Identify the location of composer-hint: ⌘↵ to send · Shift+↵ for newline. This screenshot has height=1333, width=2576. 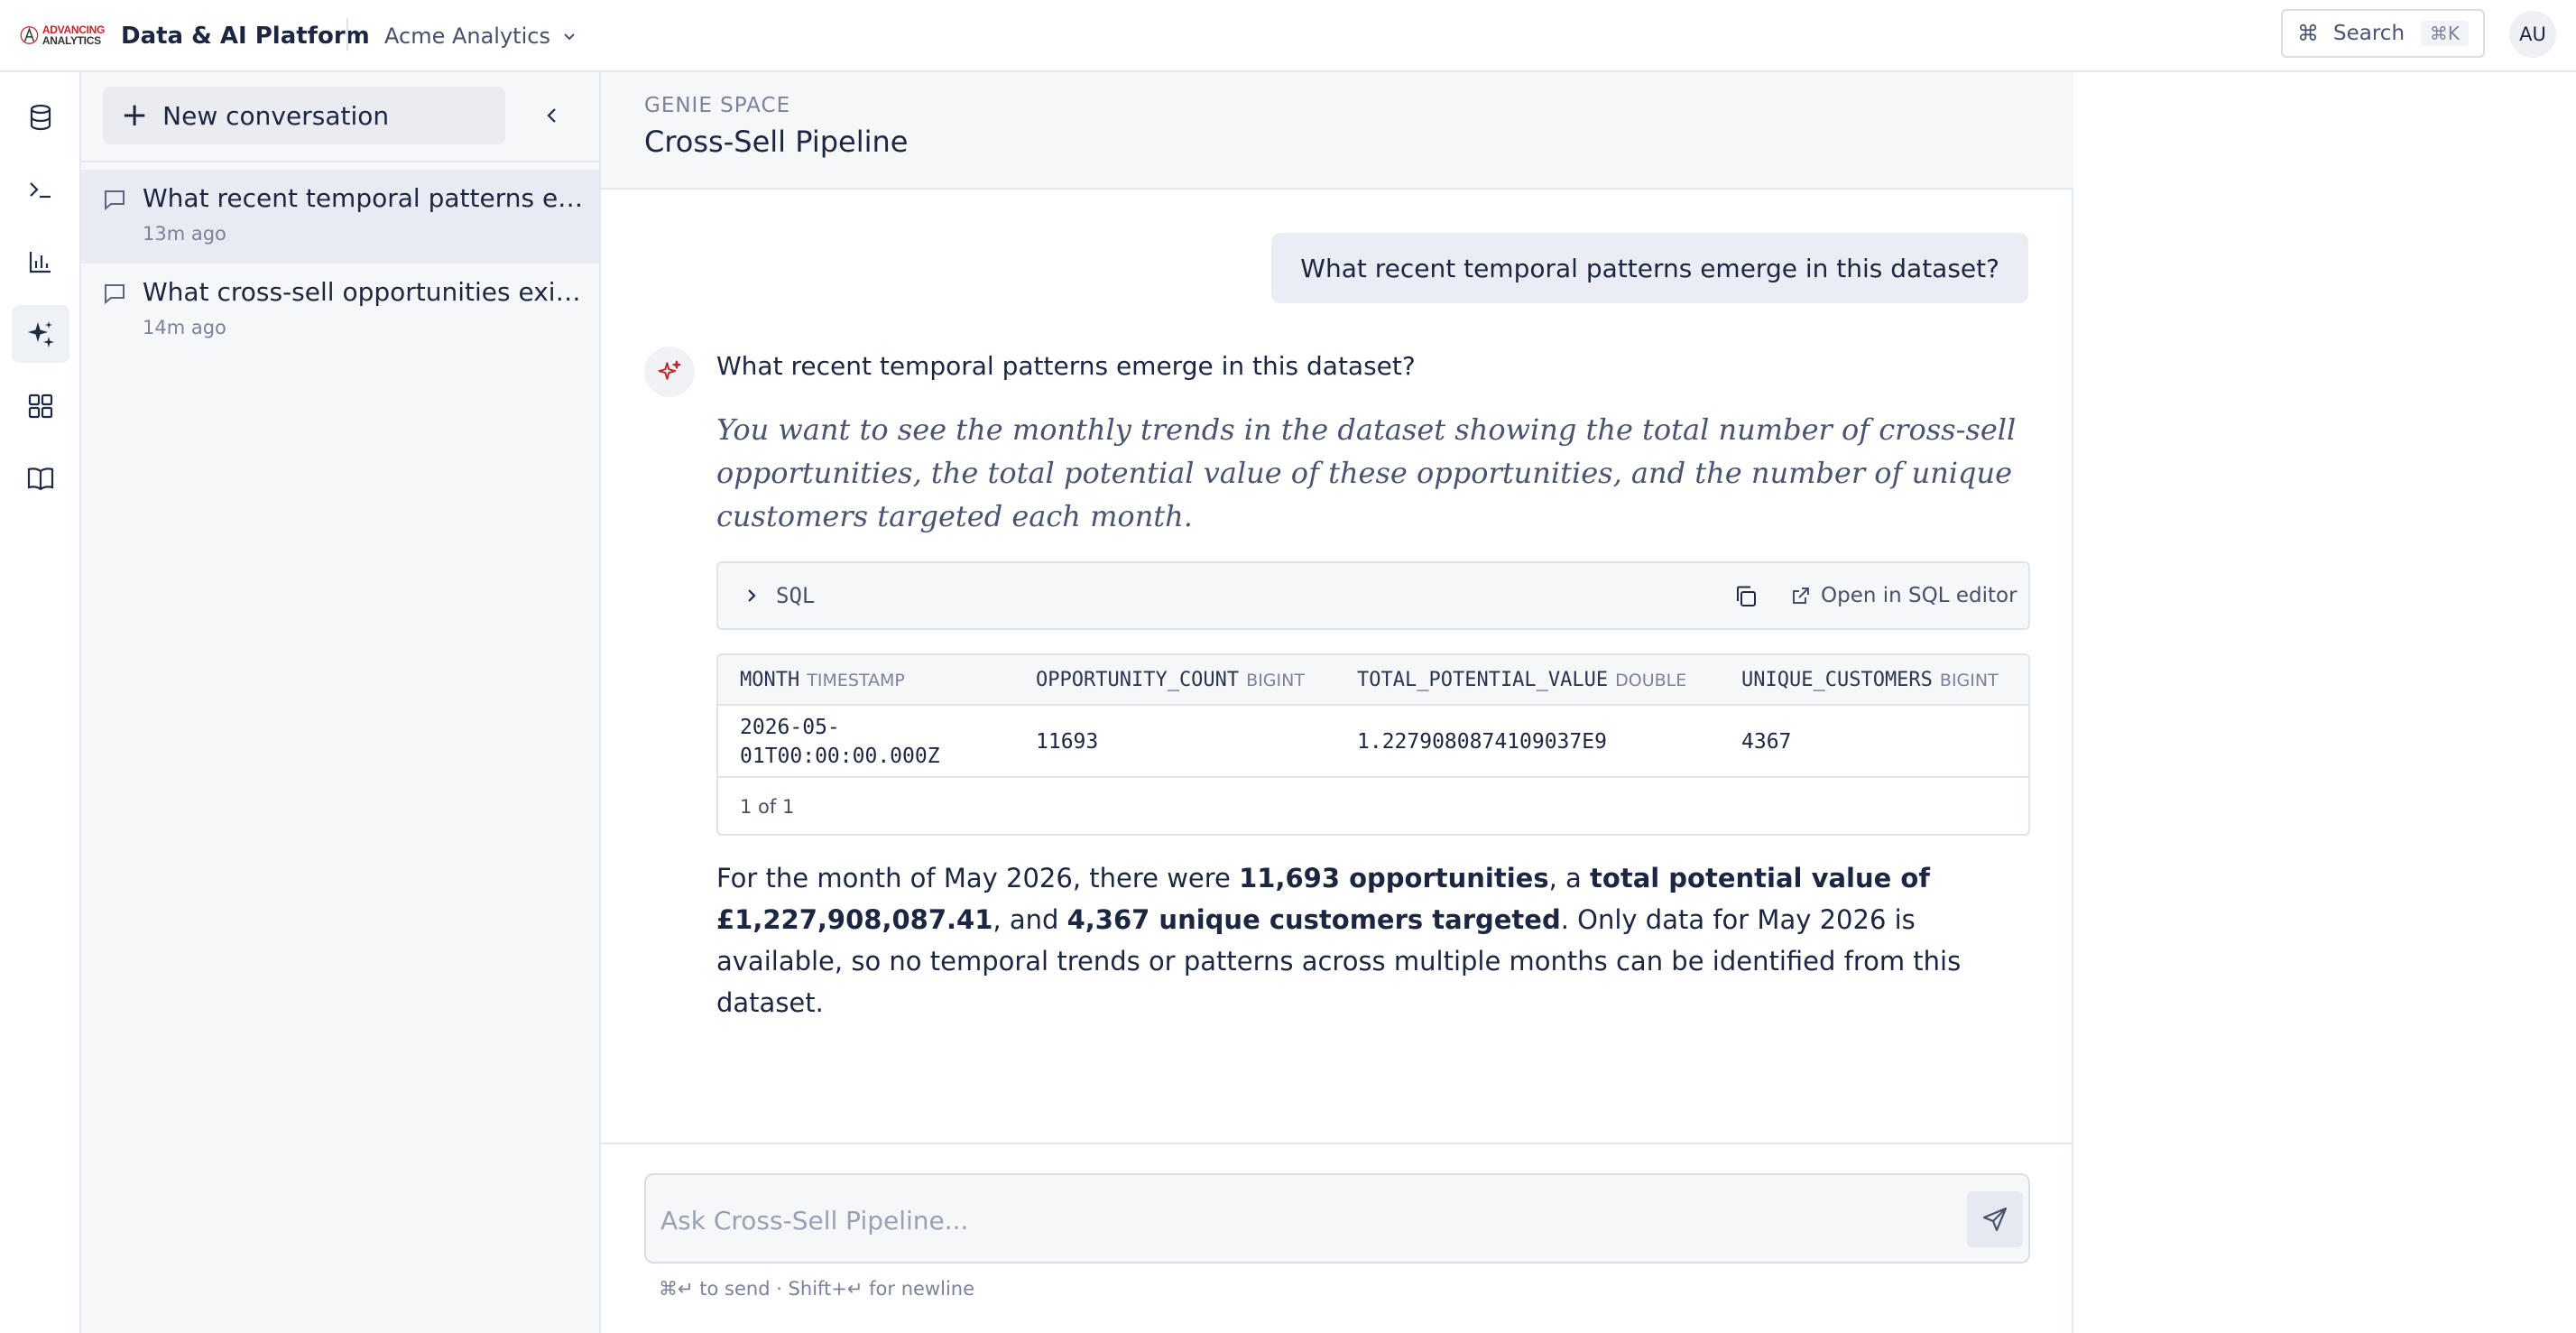
(817, 1289).